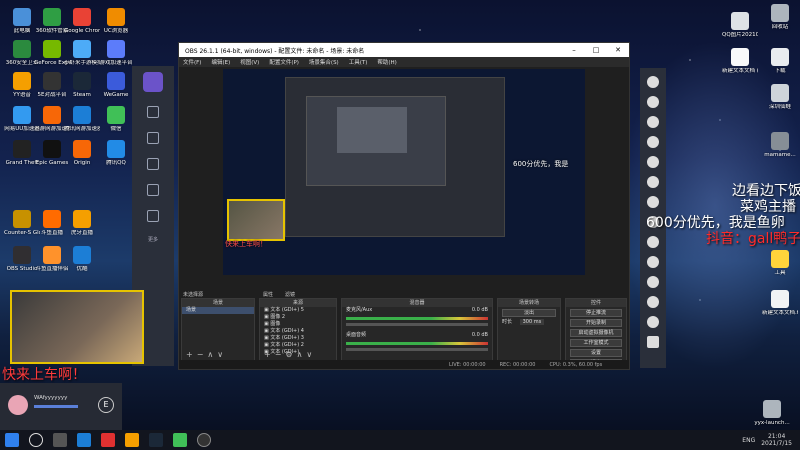 The height and width of the screenshot is (450, 800). I want to click on menu-item: 场景集合(S), so click(324, 62).